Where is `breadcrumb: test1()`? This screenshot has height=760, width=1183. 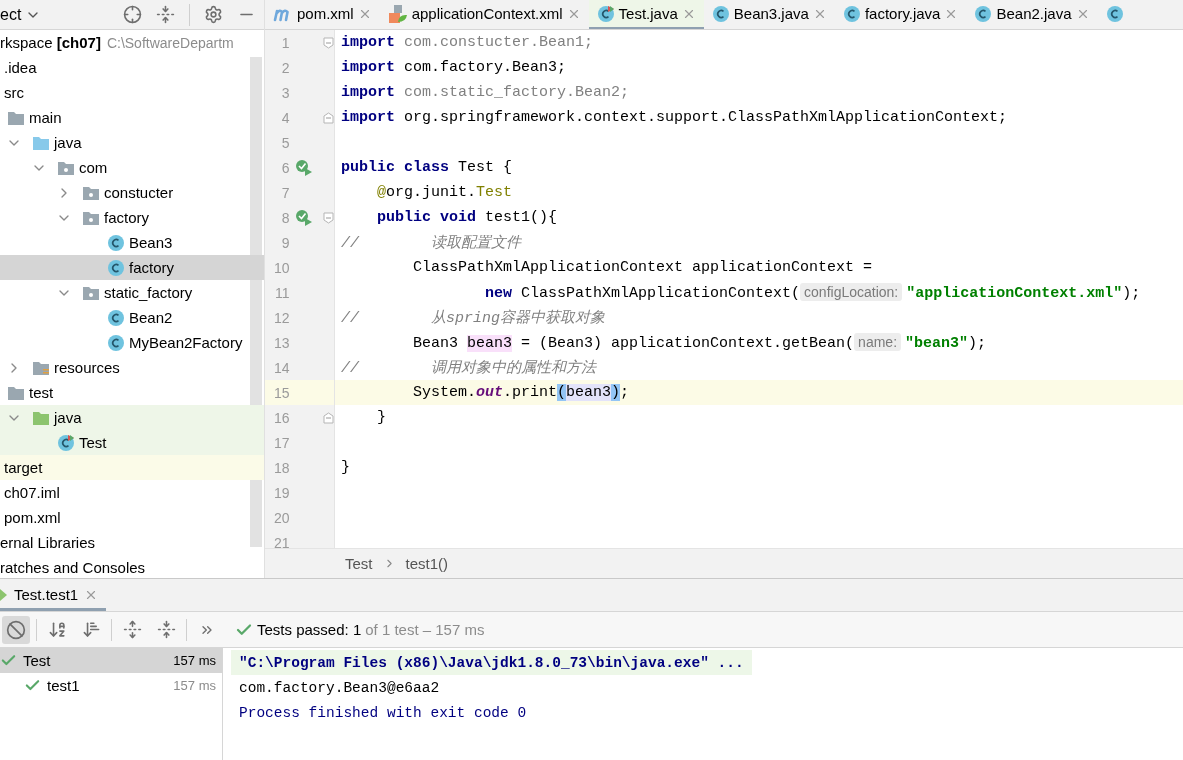 breadcrumb: test1() is located at coordinates (427, 563).